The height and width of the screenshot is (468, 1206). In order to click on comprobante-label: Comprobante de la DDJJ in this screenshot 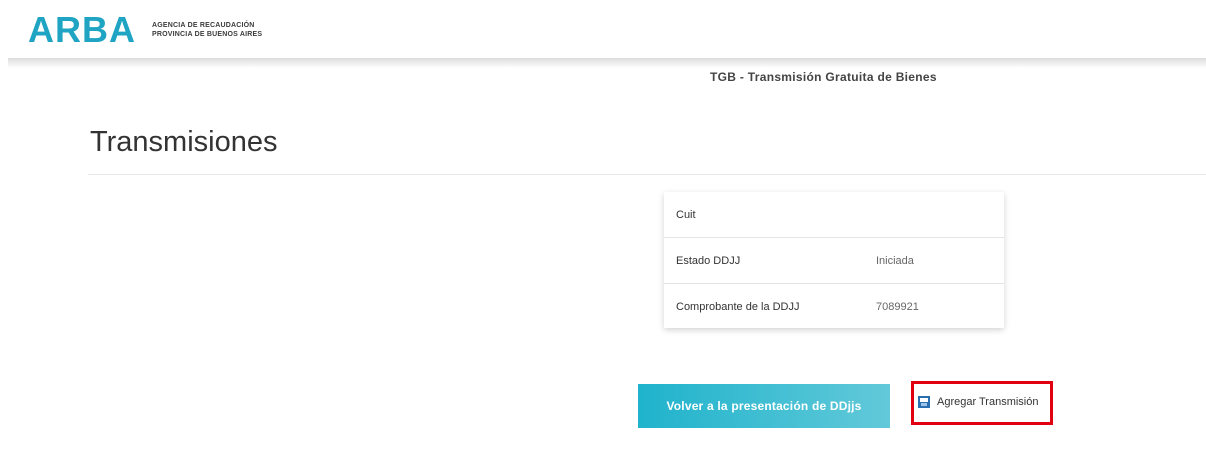, I will do `click(738, 306)`.